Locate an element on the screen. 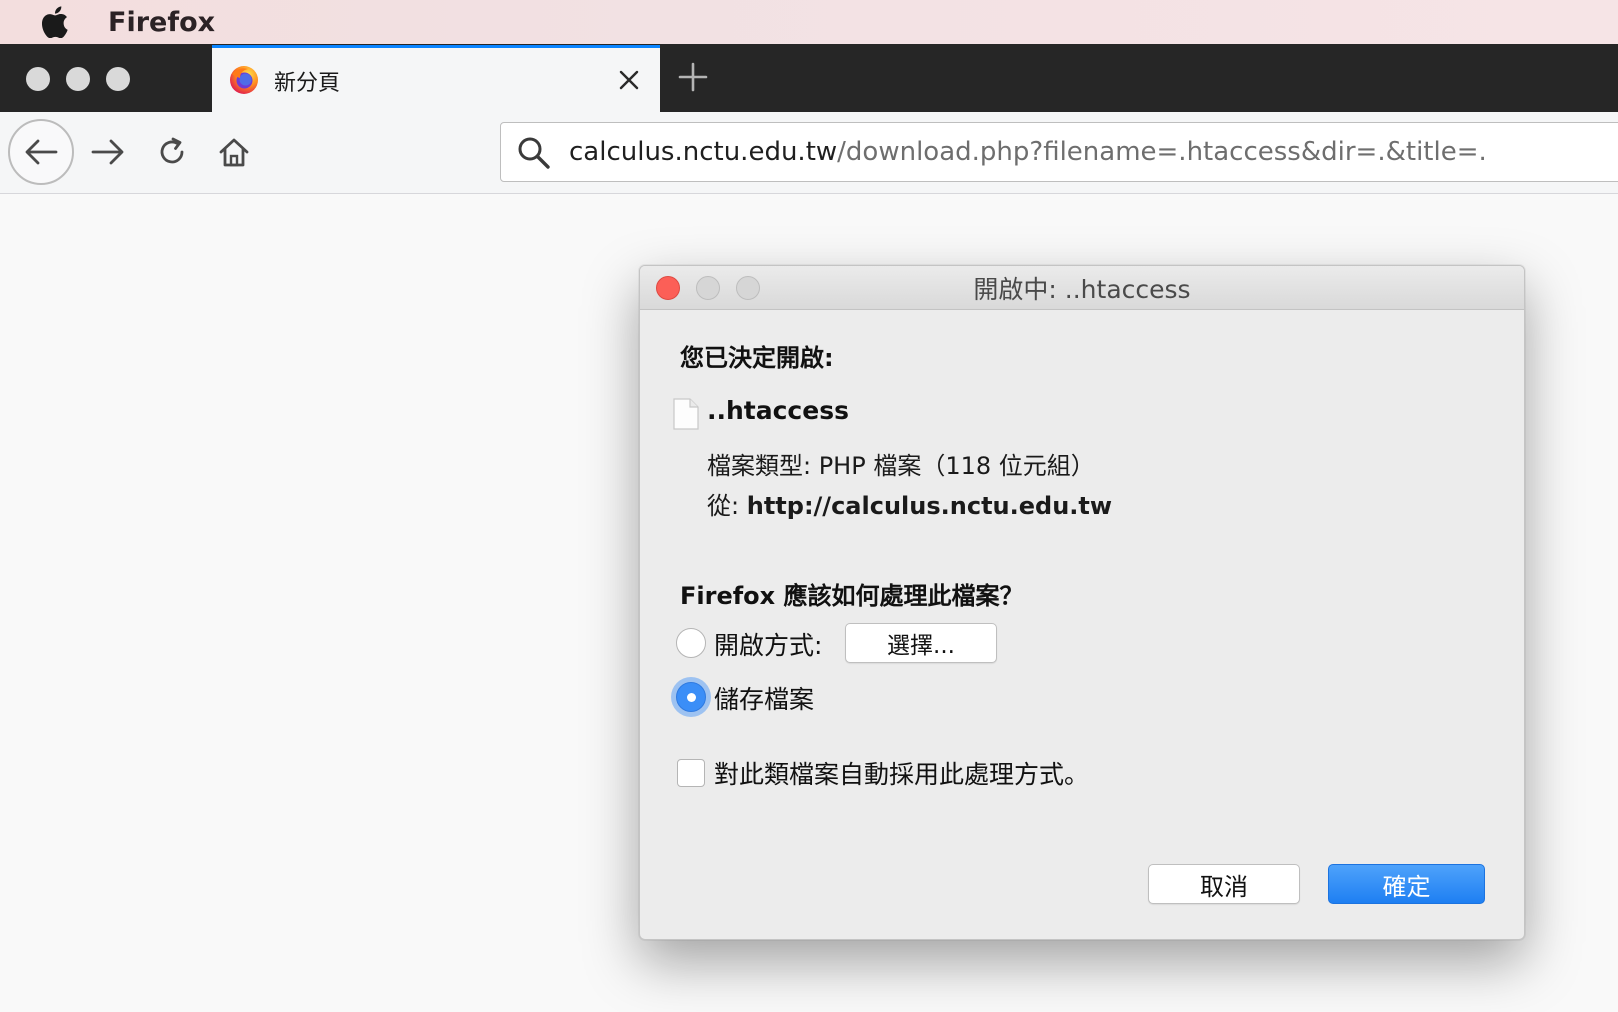  forward-arrow-icon is located at coordinates (107, 152).